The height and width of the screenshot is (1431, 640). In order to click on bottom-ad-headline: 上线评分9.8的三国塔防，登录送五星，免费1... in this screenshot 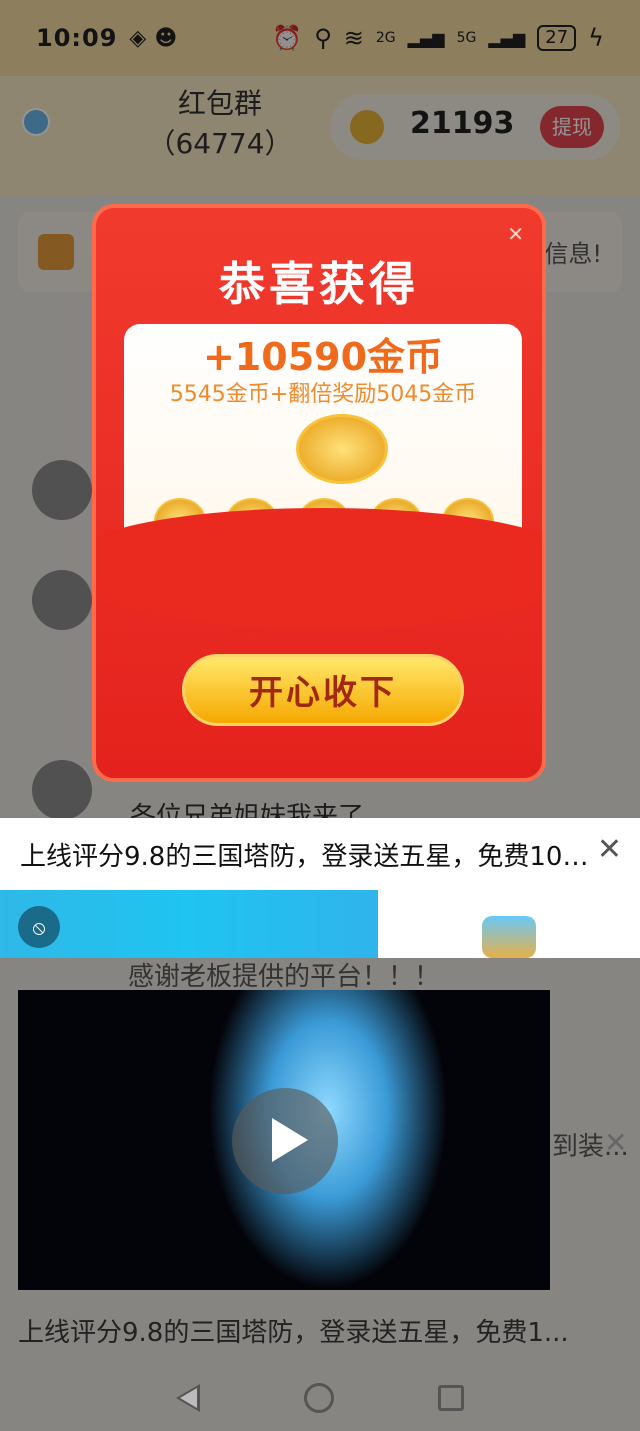, I will do `click(320, 1330)`.